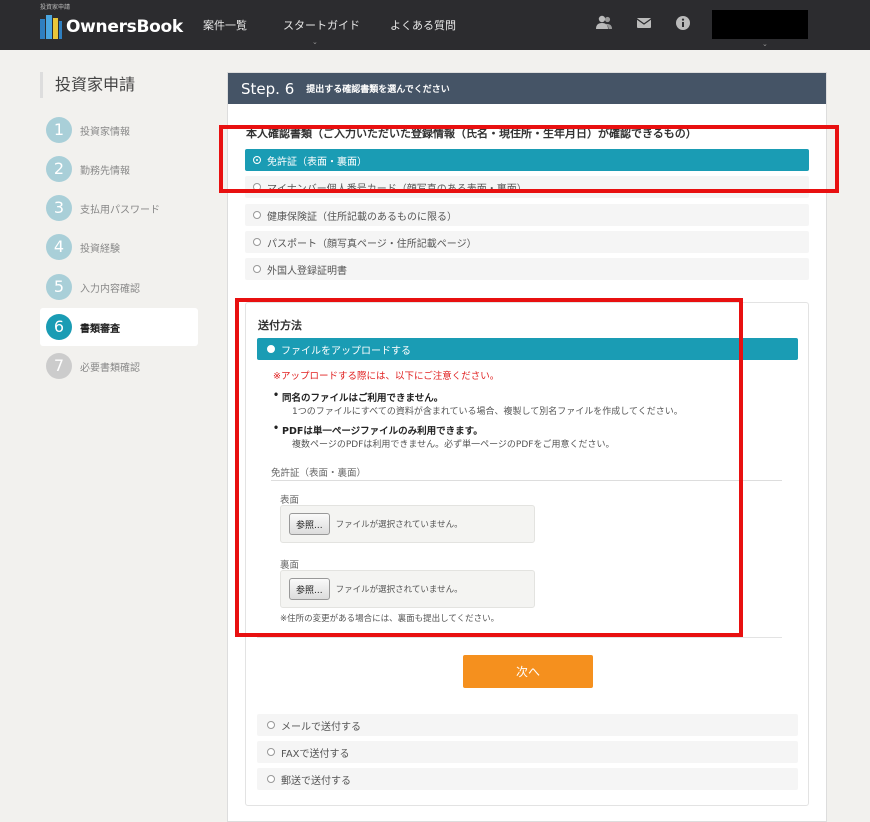  Describe the element at coordinates (290, 565) in the screenshot. I see `back-label: 裏面` at that location.